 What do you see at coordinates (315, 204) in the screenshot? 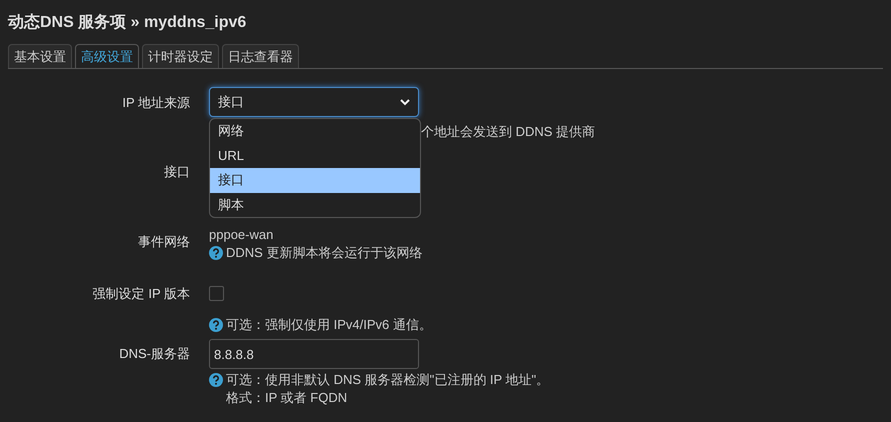
I see `dropdown-option: 脚本` at bounding box center [315, 204].